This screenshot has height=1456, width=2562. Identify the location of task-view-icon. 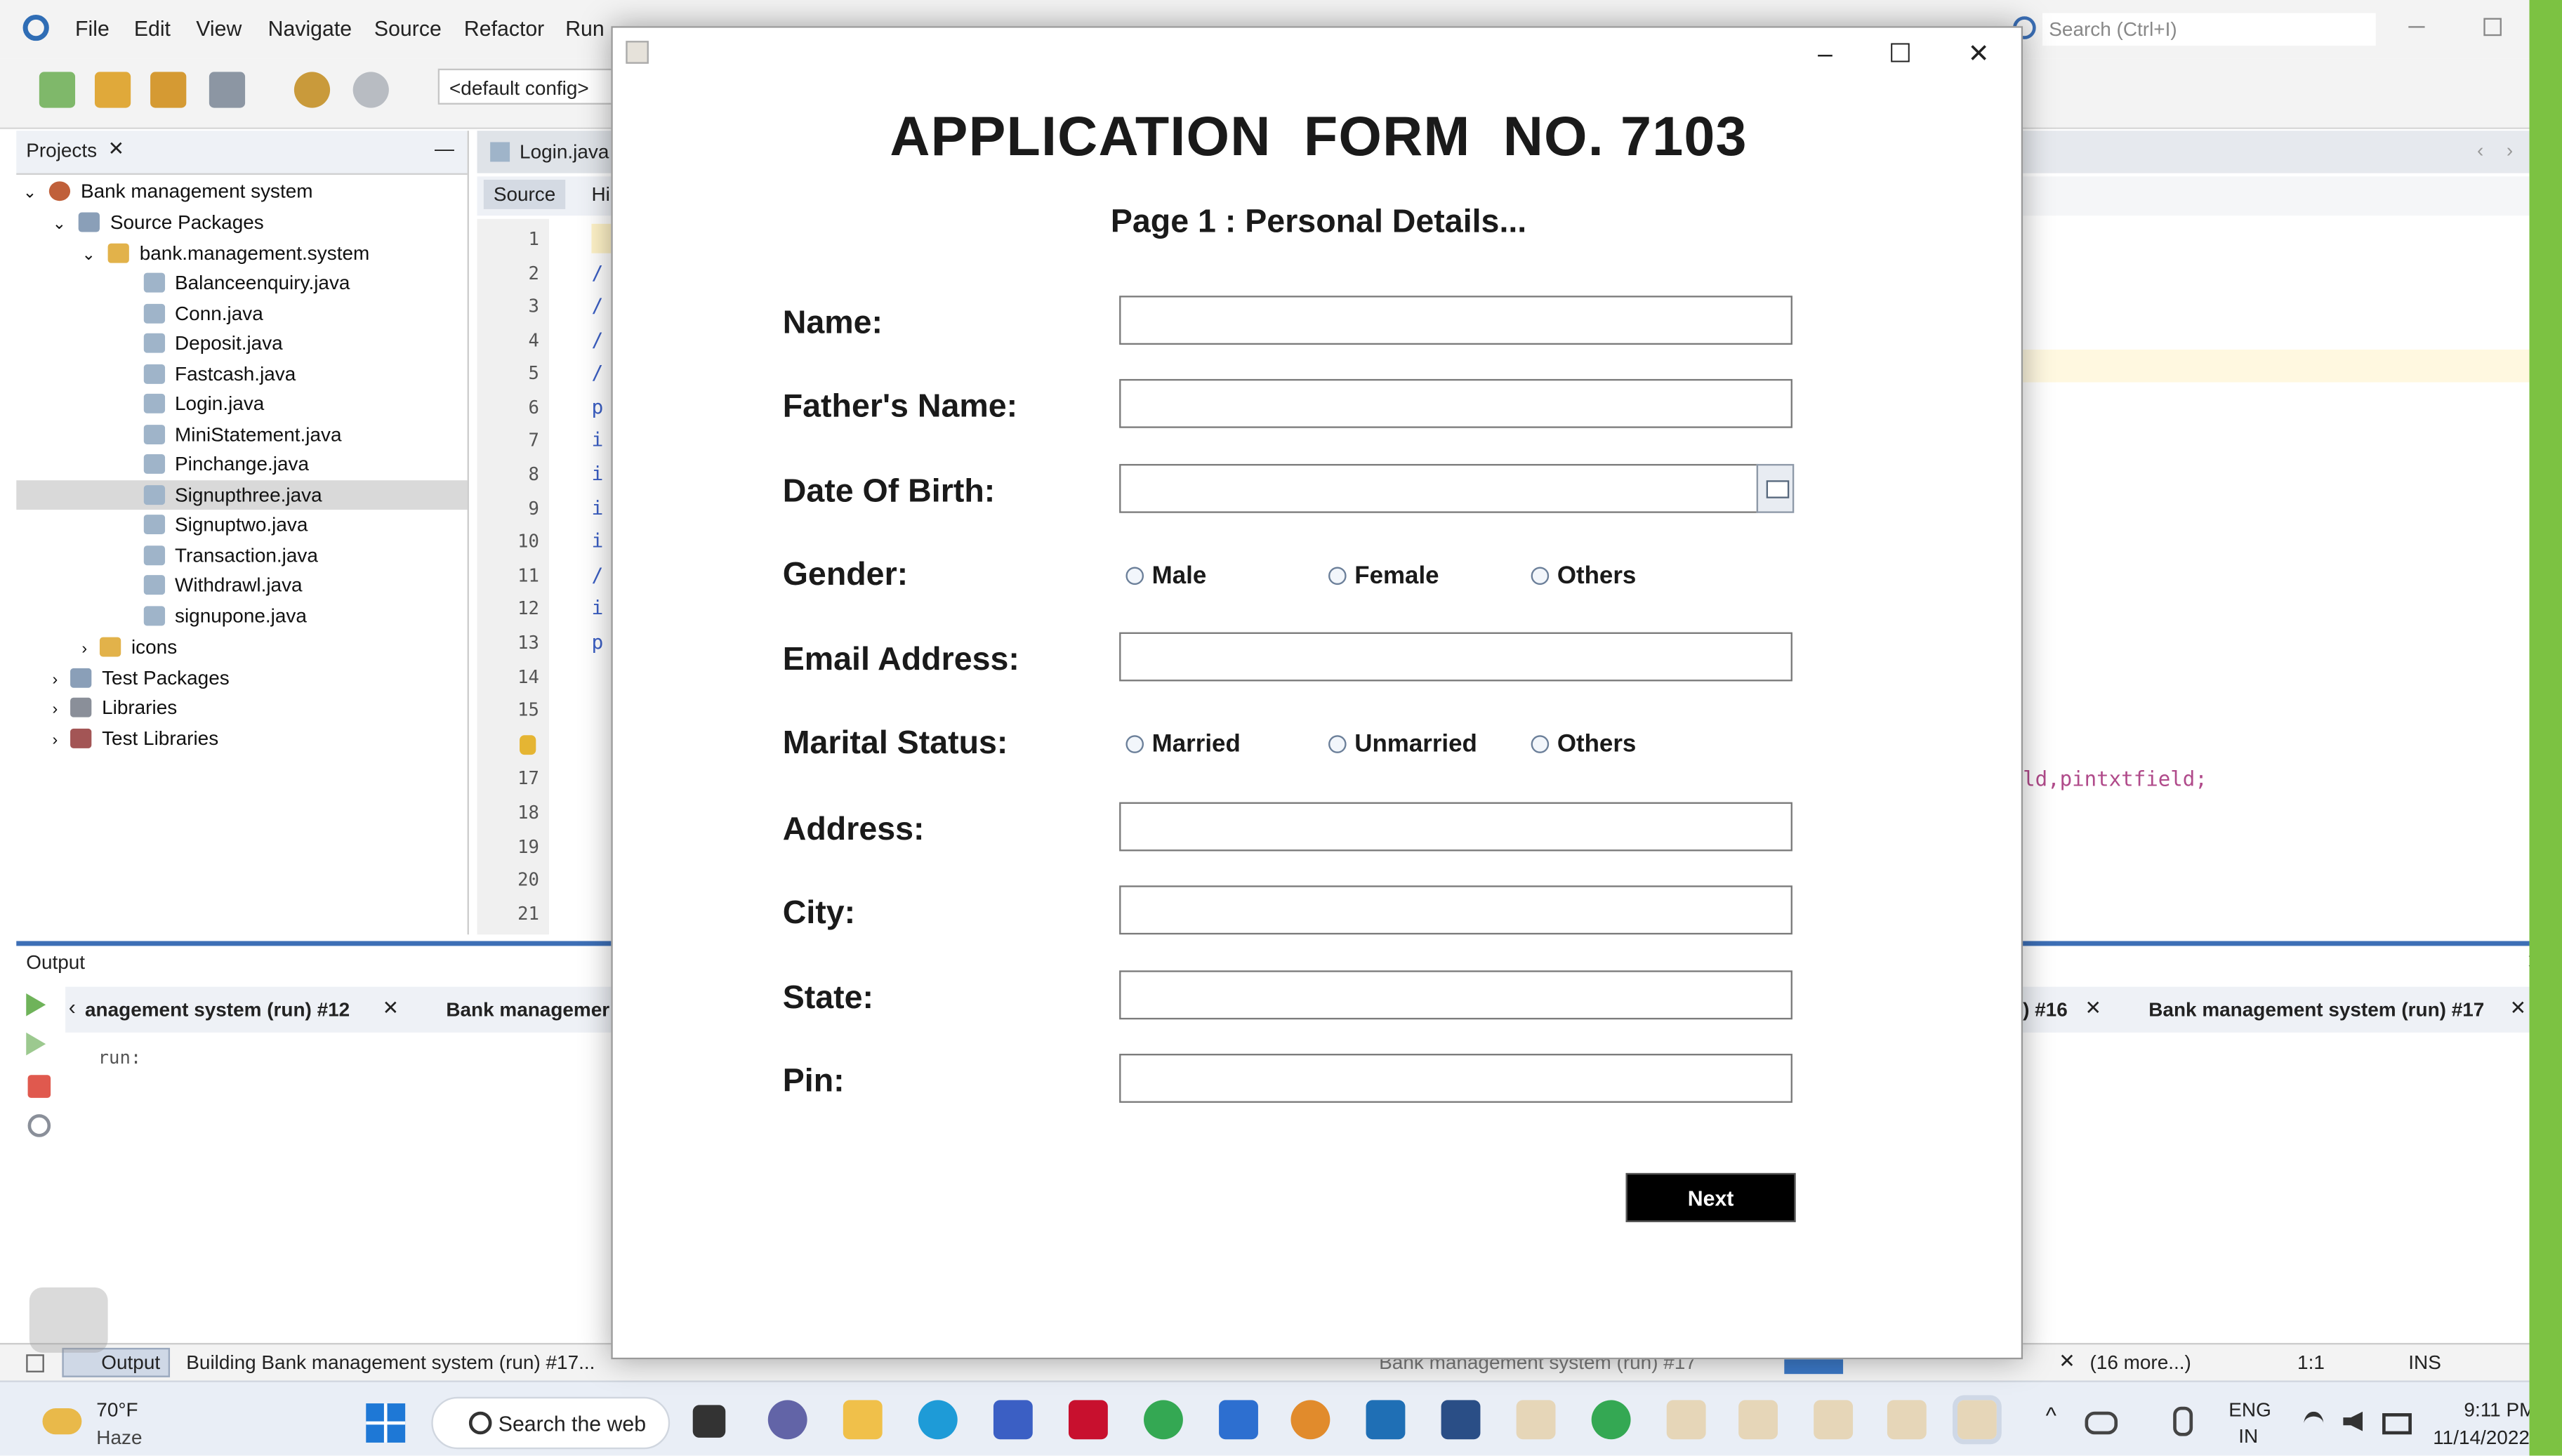
(709, 1421).